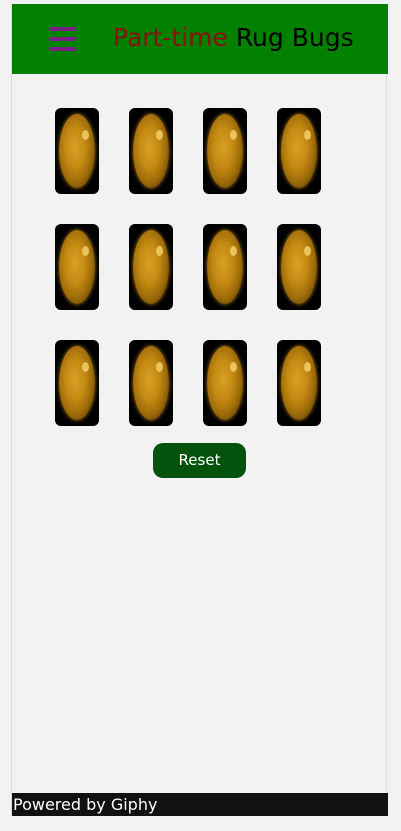 The image size is (401, 831). I want to click on menu-bar-middle, so click(62, 39).